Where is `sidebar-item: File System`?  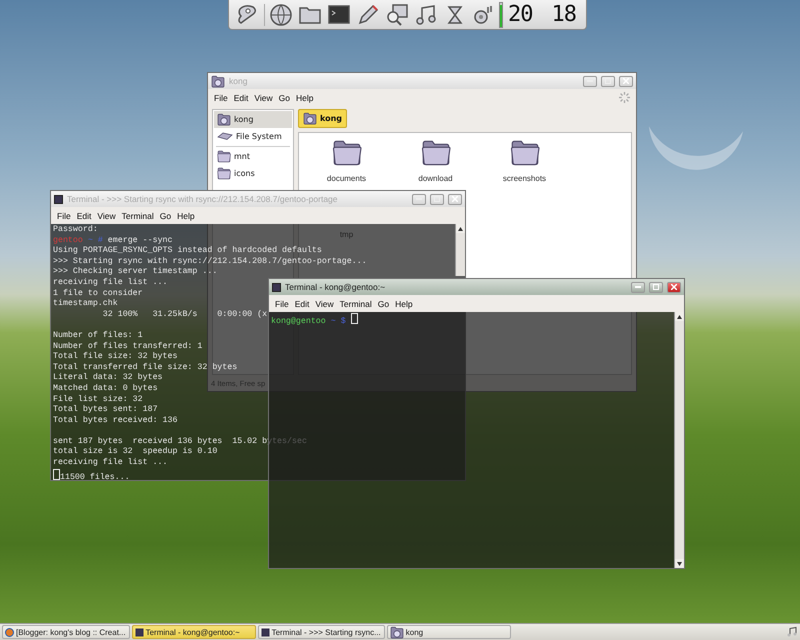
sidebar-item: File System is located at coordinates (253, 136).